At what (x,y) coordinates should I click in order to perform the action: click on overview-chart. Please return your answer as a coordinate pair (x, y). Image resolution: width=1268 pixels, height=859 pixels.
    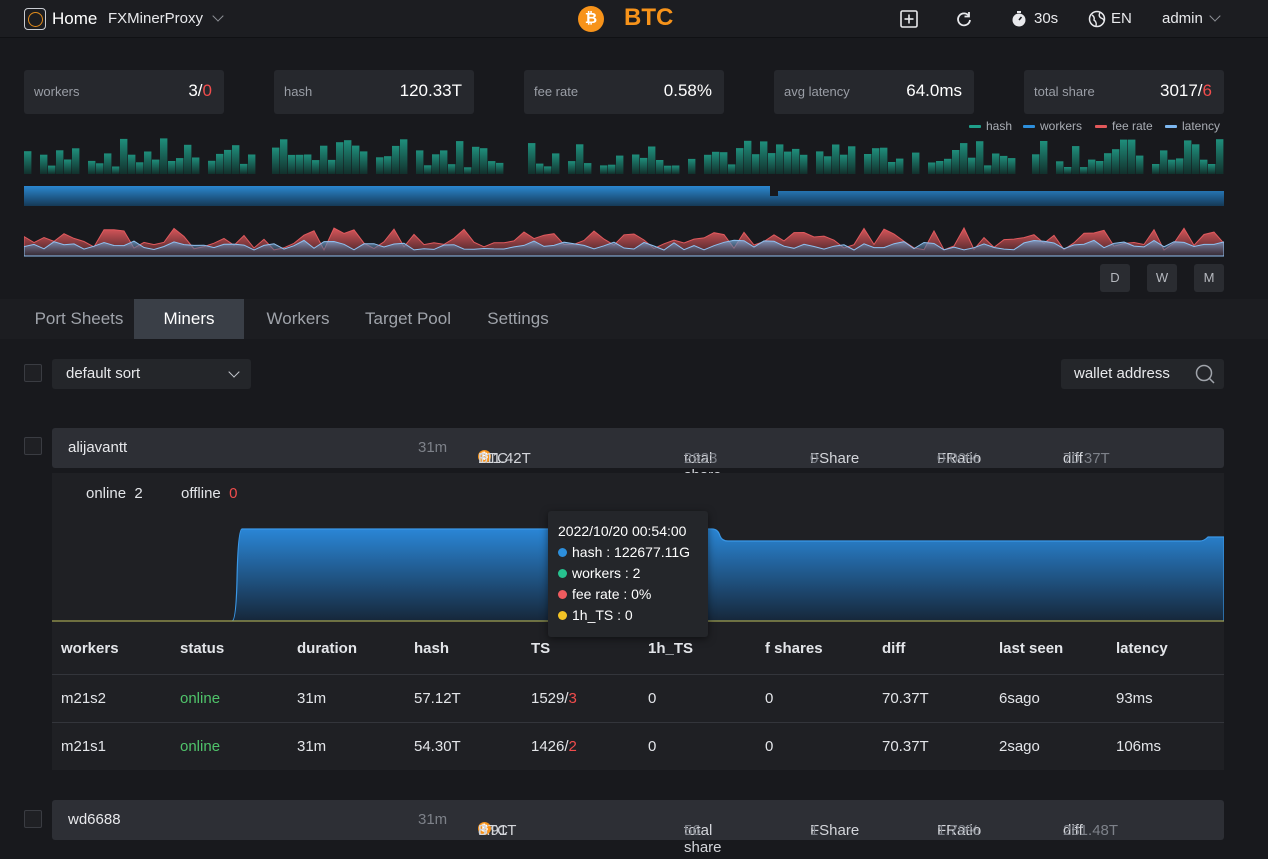
    Looking at the image, I should click on (624, 197).